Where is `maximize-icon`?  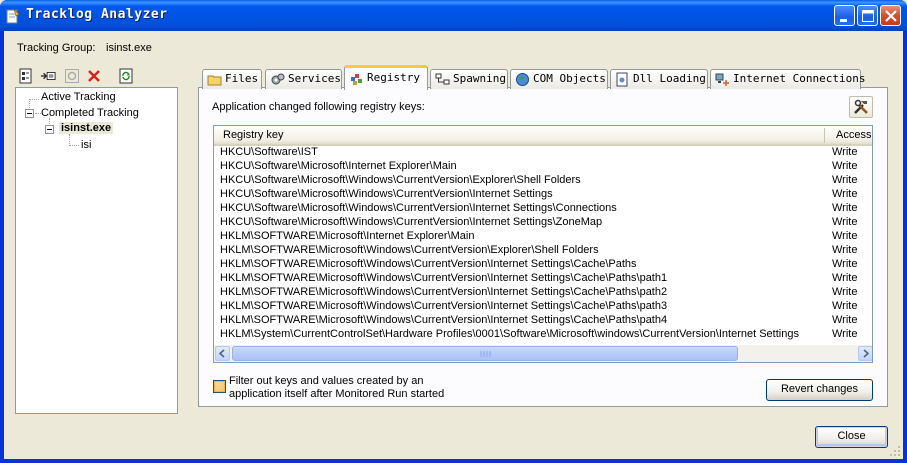 maximize-icon is located at coordinates (868, 16).